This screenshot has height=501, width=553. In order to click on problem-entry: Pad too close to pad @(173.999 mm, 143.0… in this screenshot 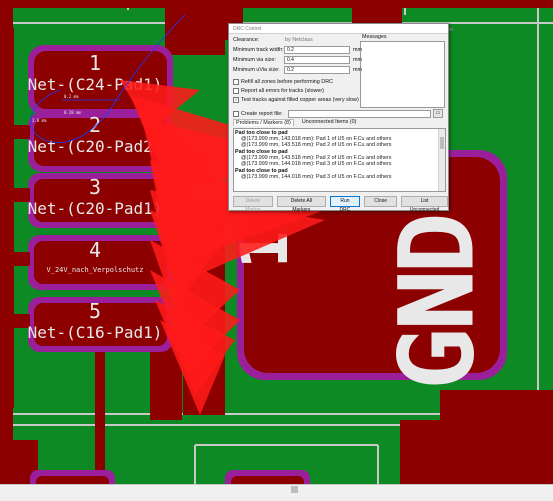, I will do `click(339, 139)`.